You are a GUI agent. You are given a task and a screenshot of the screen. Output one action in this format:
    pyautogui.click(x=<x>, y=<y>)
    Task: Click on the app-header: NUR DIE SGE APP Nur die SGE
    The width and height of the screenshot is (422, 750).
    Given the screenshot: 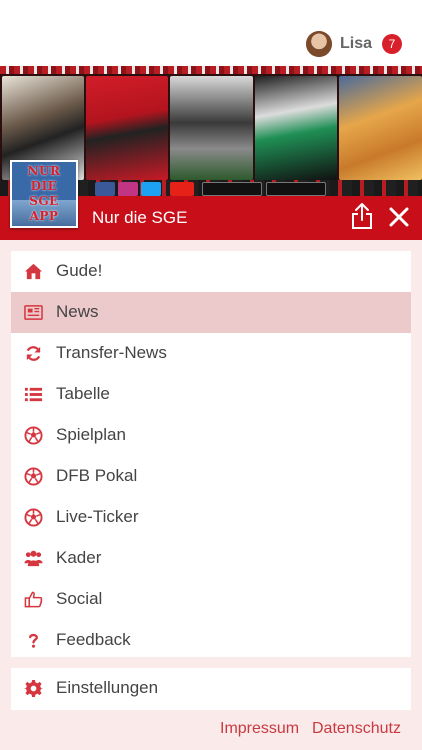 What is the action you would take?
    pyautogui.click(x=211, y=200)
    